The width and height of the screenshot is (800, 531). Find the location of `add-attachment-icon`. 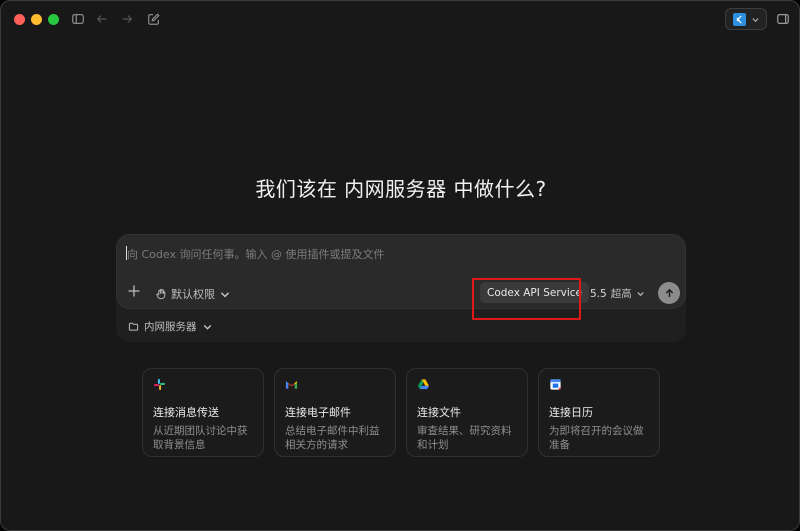

add-attachment-icon is located at coordinates (134, 291).